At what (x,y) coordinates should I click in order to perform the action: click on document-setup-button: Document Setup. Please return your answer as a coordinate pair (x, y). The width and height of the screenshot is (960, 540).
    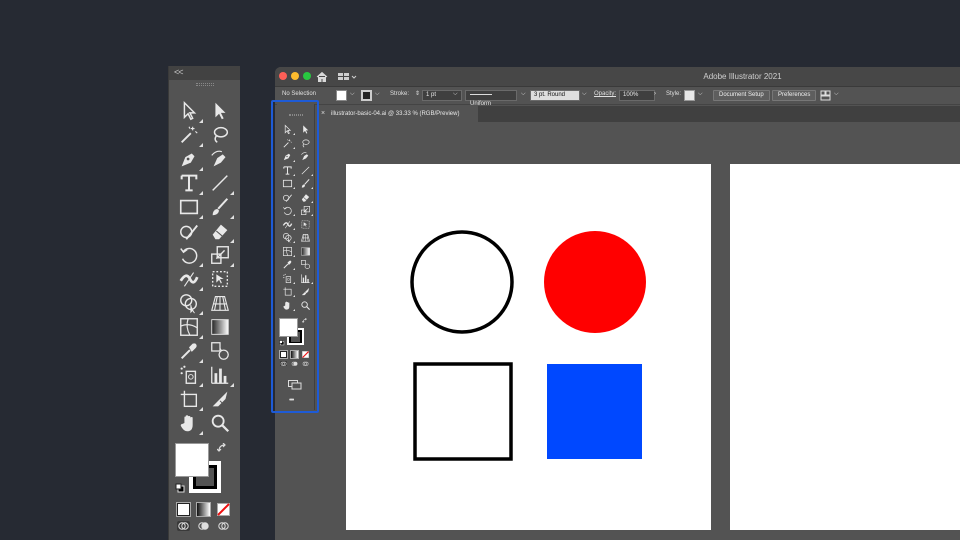
    Looking at the image, I should click on (741, 95).